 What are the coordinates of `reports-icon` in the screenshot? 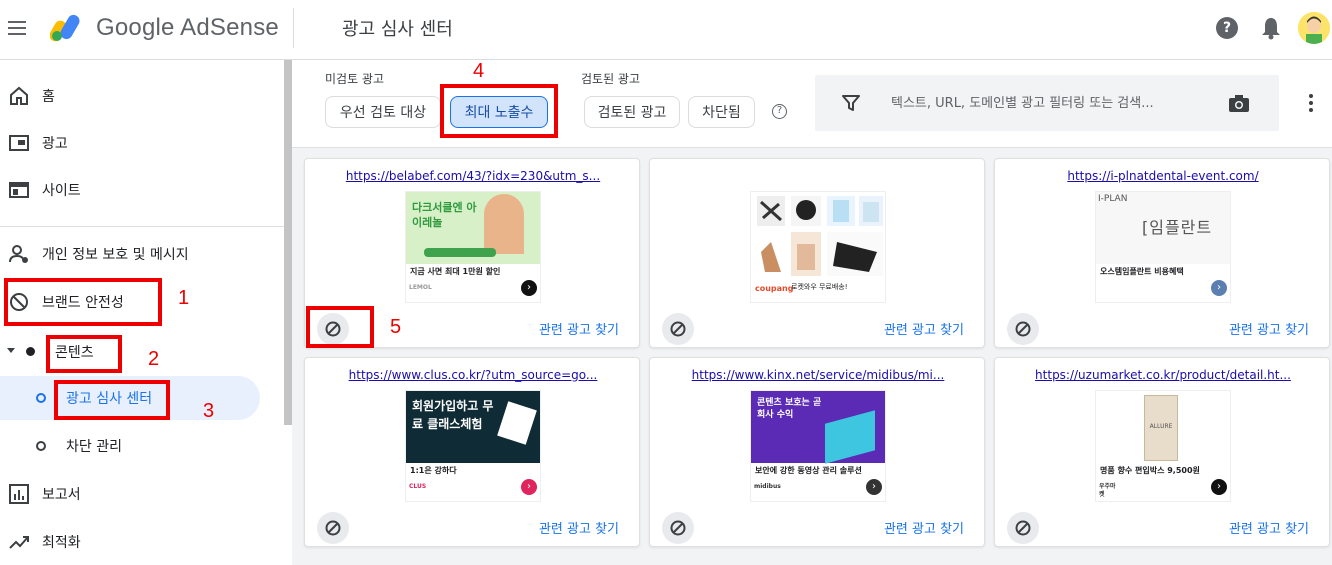 It's located at (19, 494).